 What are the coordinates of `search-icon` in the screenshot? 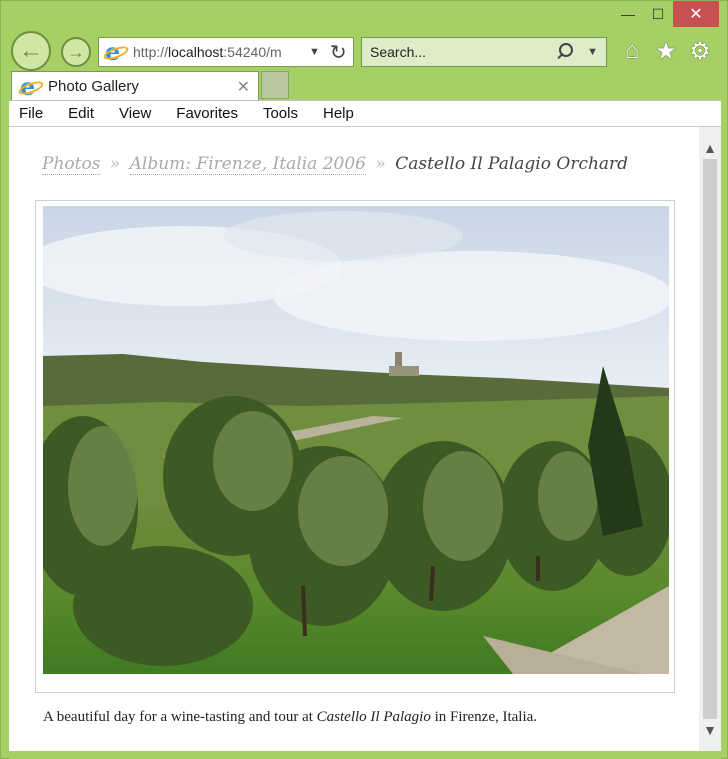 It's located at (565, 52).